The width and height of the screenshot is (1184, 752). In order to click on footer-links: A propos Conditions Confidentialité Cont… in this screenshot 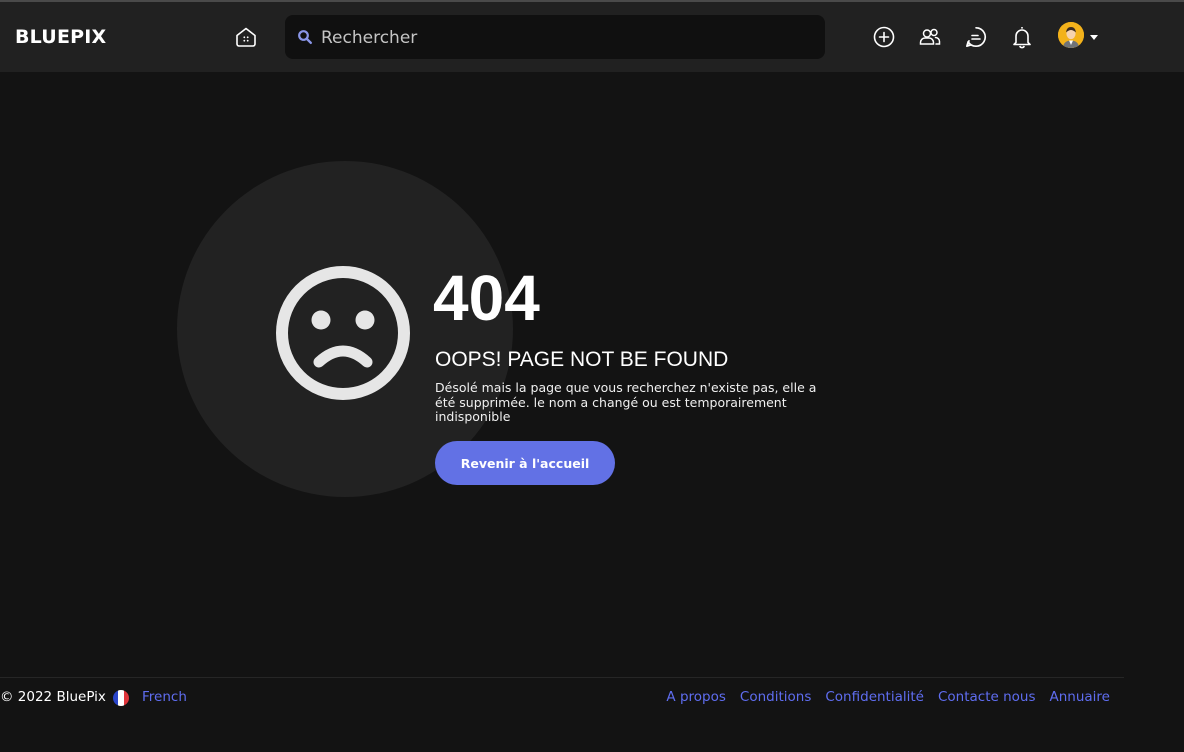, I will do `click(888, 697)`.